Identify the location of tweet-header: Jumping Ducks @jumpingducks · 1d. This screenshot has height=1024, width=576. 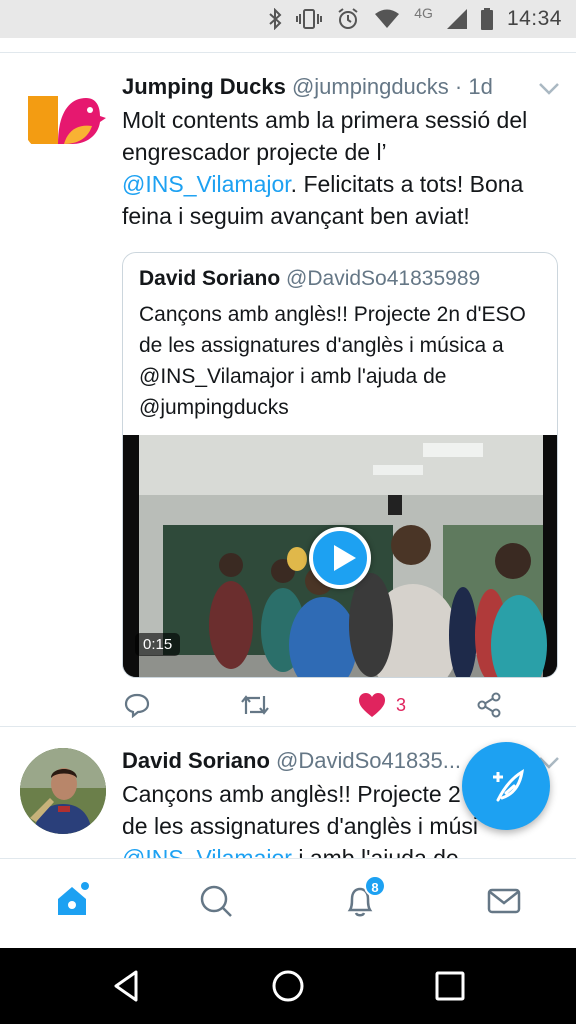
(307, 87).